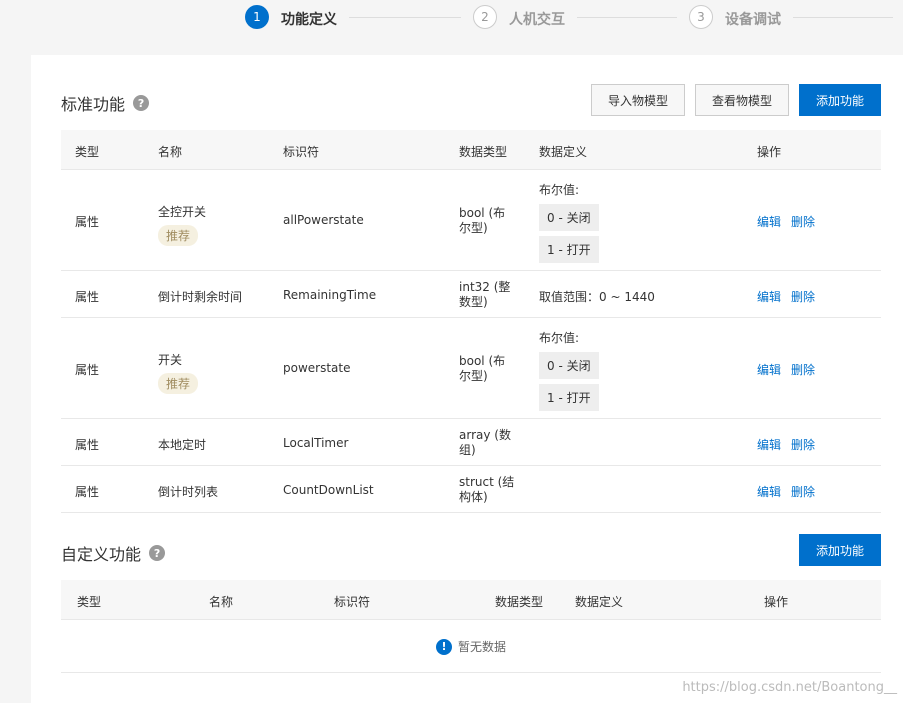  I want to click on row-data-type-line1: array (数, so click(485, 435).